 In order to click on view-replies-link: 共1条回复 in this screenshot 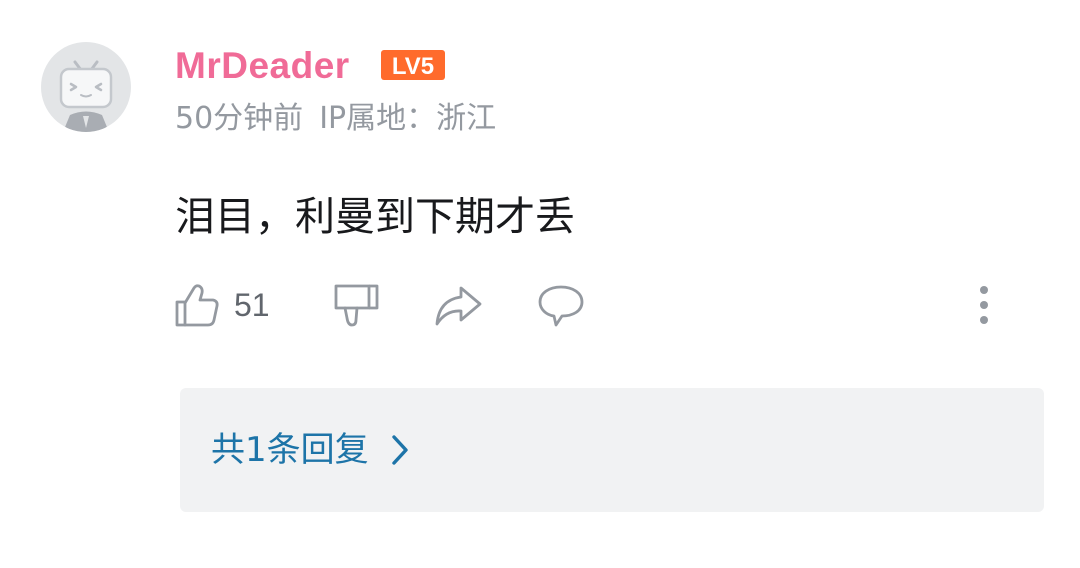, I will do `click(310, 450)`.